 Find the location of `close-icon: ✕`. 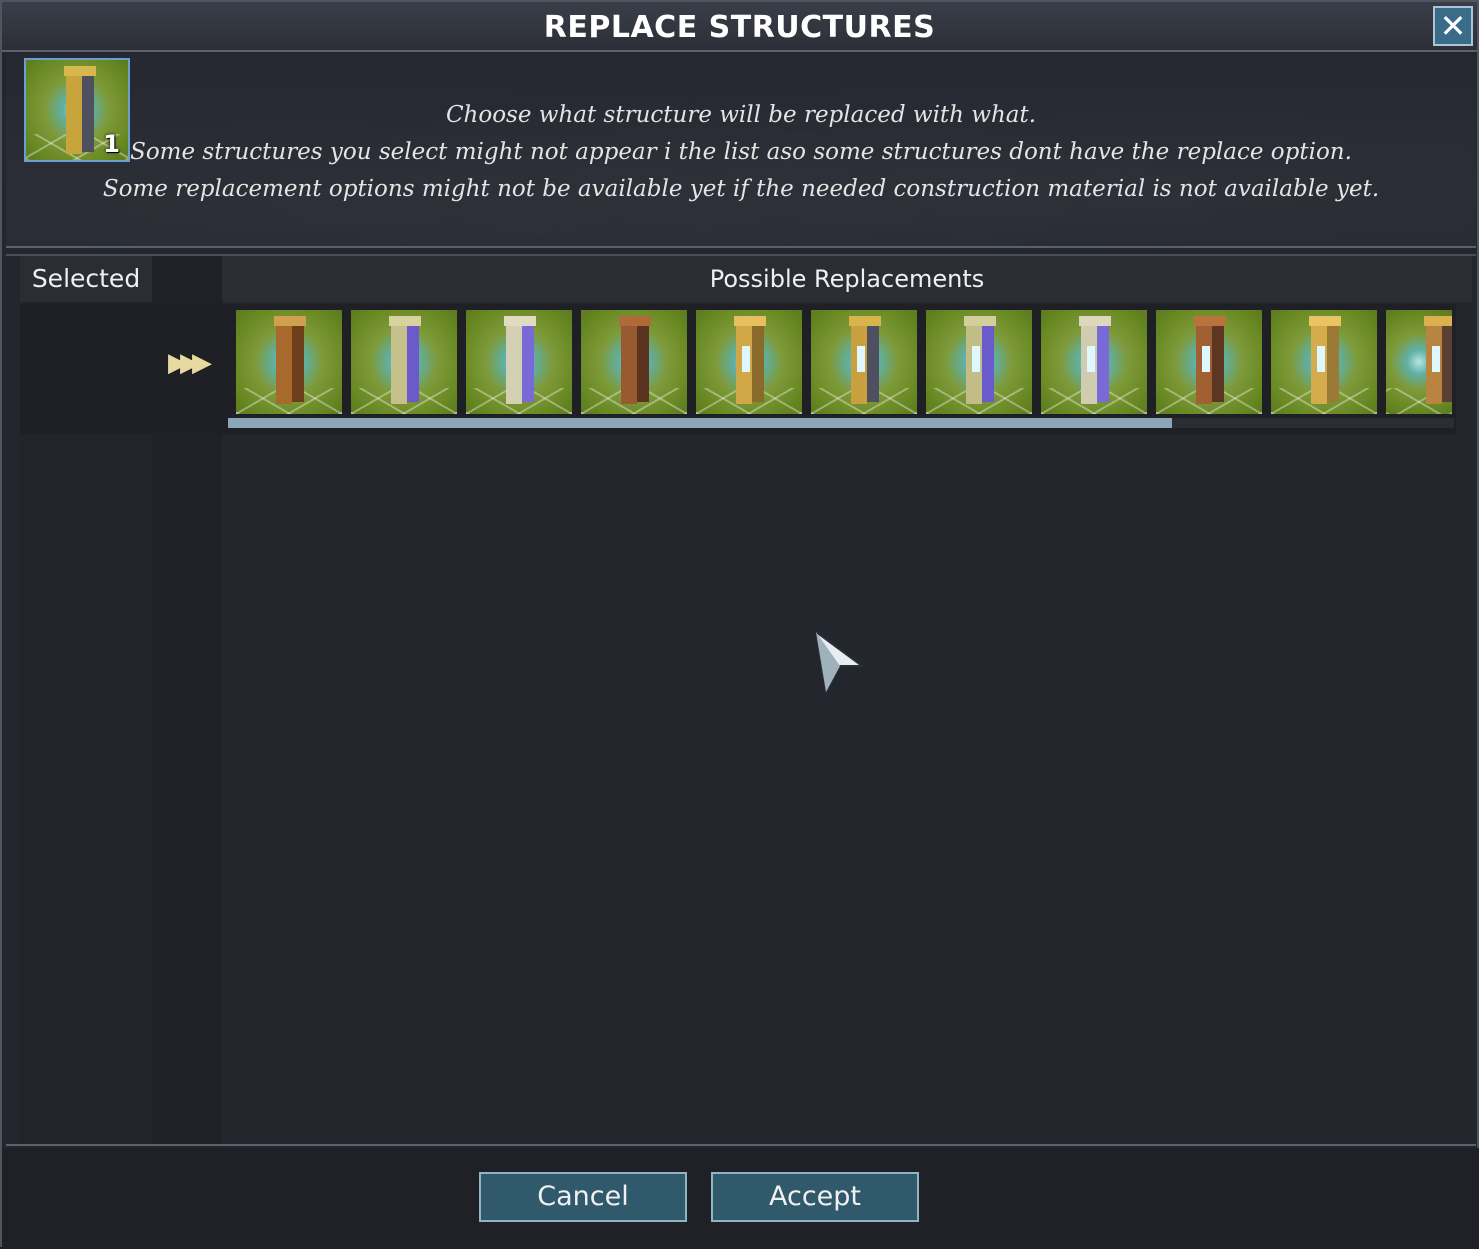

close-icon: ✕ is located at coordinates (1453, 26).